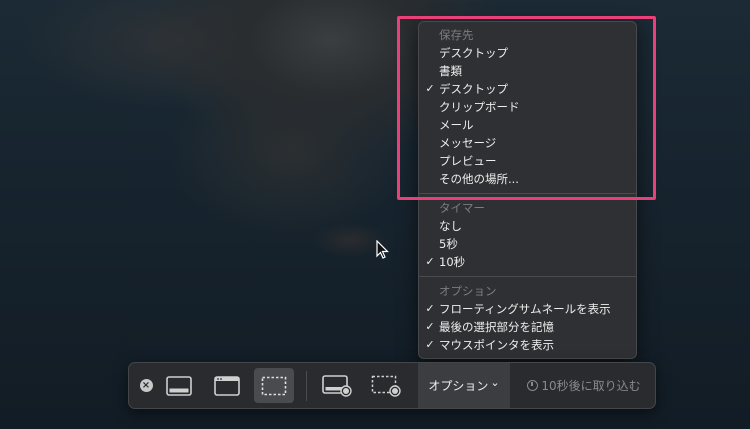  I want to click on menu-item-floating-thumbnail: ✓ フローティングサムネールを表示, so click(527, 309).